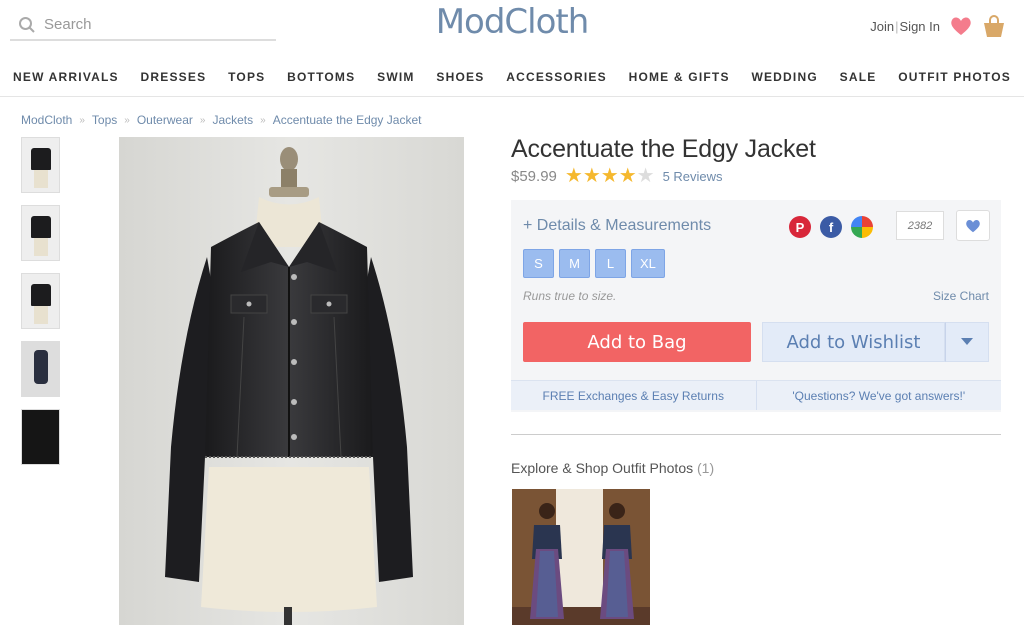  What do you see at coordinates (862, 227) in the screenshot?
I see `google-share-icon` at bounding box center [862, 227].